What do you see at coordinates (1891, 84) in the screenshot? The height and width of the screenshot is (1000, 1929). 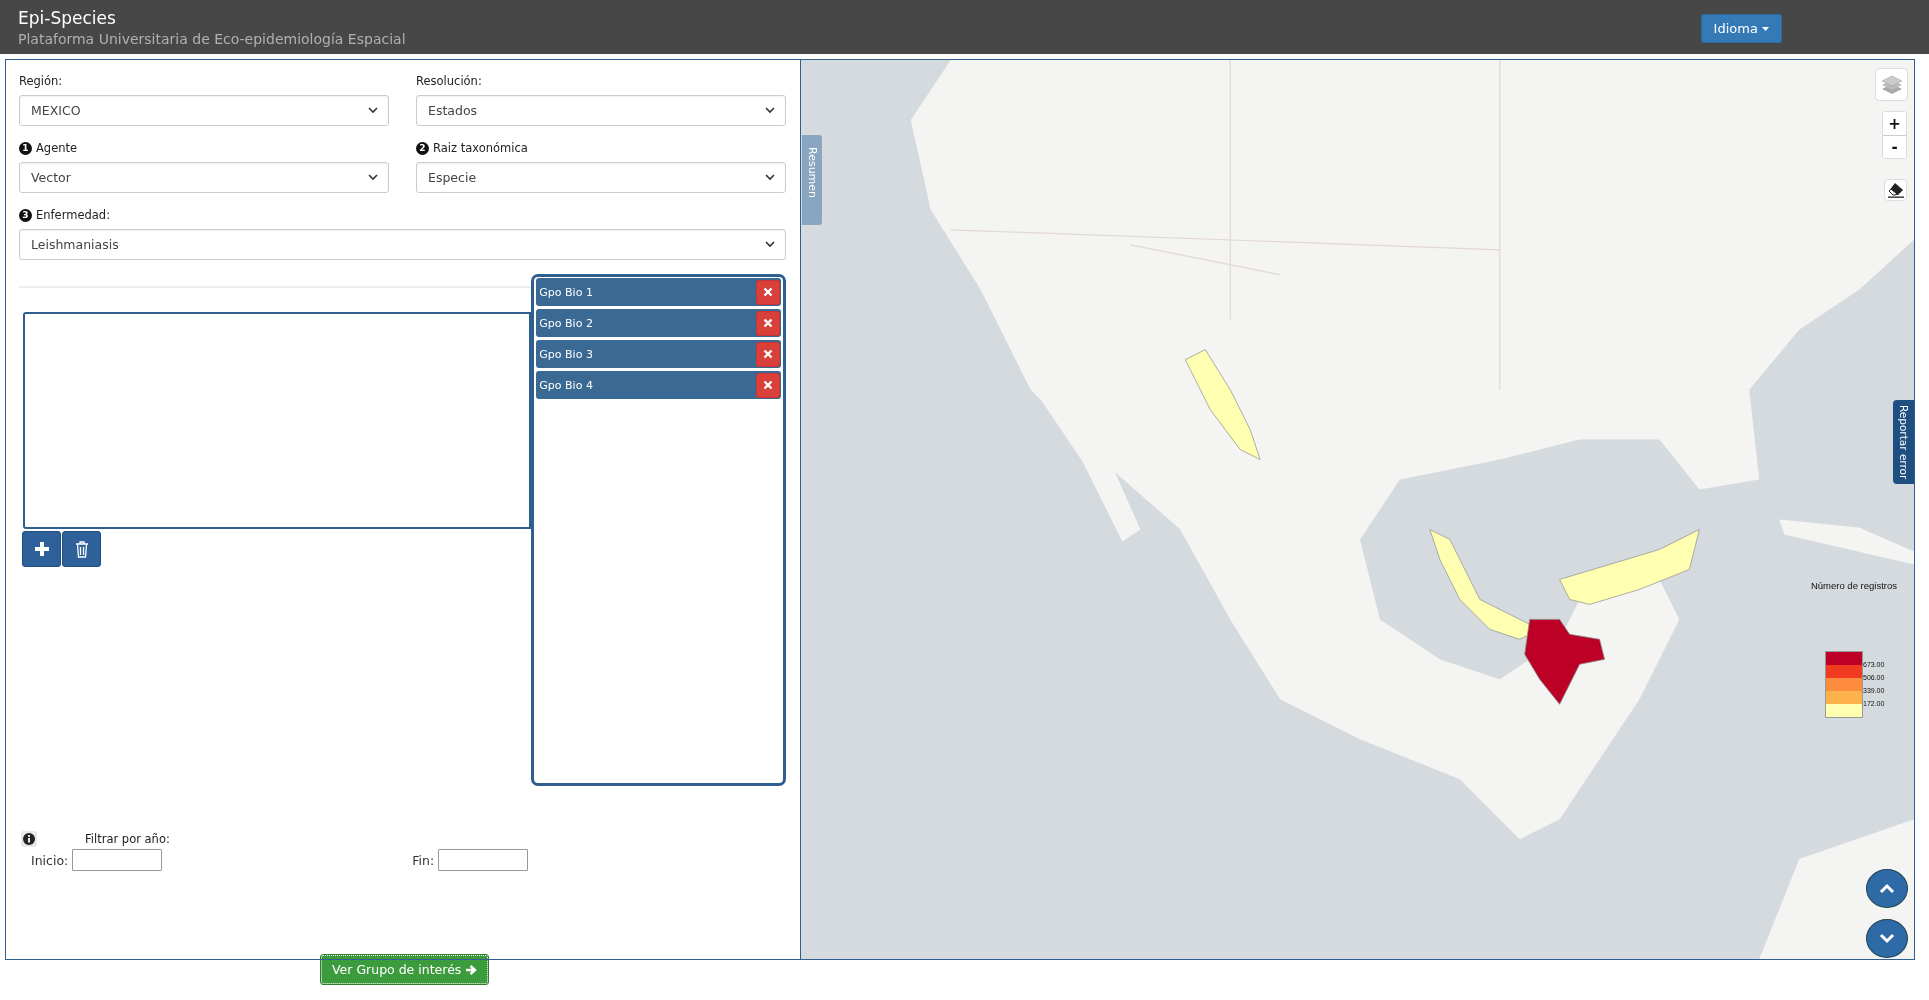 I see `layers-icon` at bounding box center [1891, 84].